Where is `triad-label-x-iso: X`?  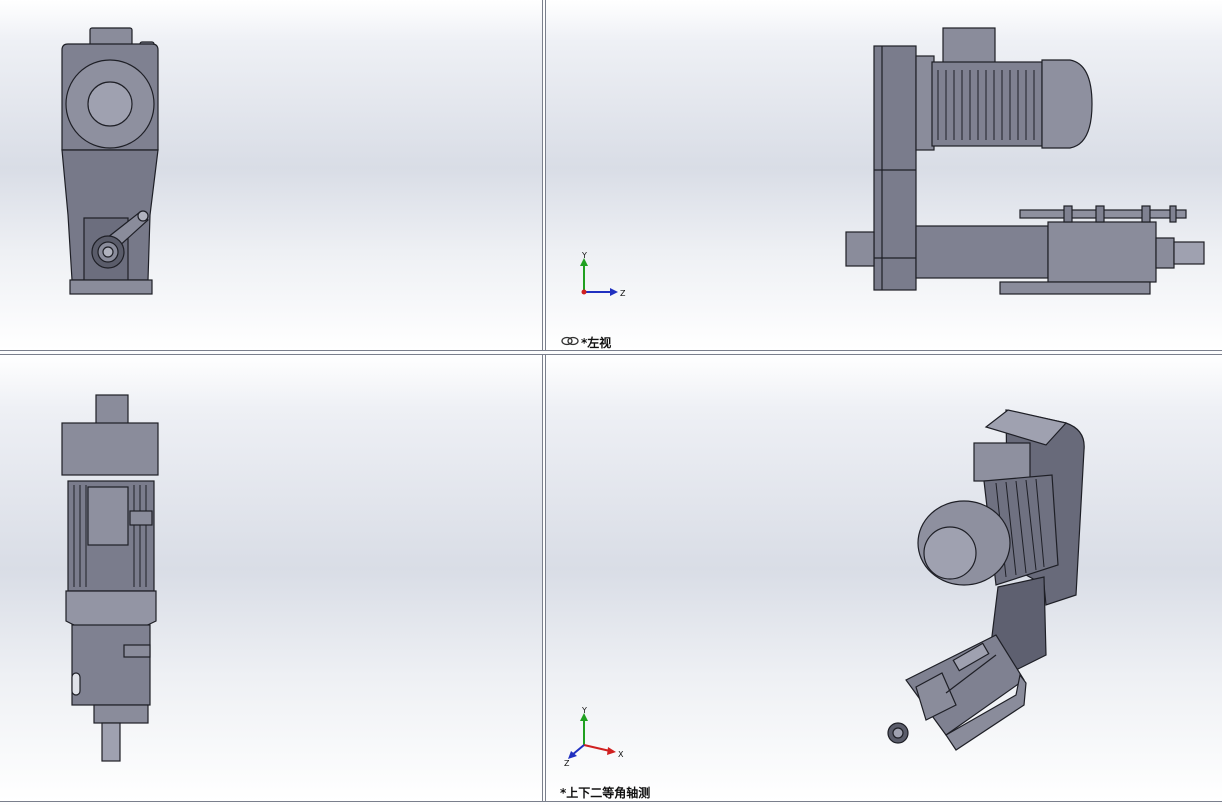
triad-label-x-iso: X is located at coordinates (621, 754).